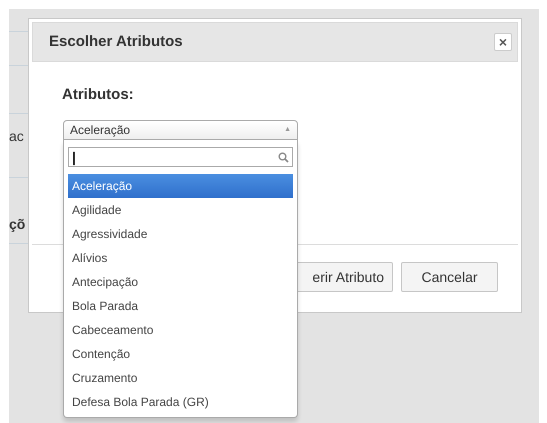  I want to click on dropdown-option: Bola Parada, so click(180, 306).